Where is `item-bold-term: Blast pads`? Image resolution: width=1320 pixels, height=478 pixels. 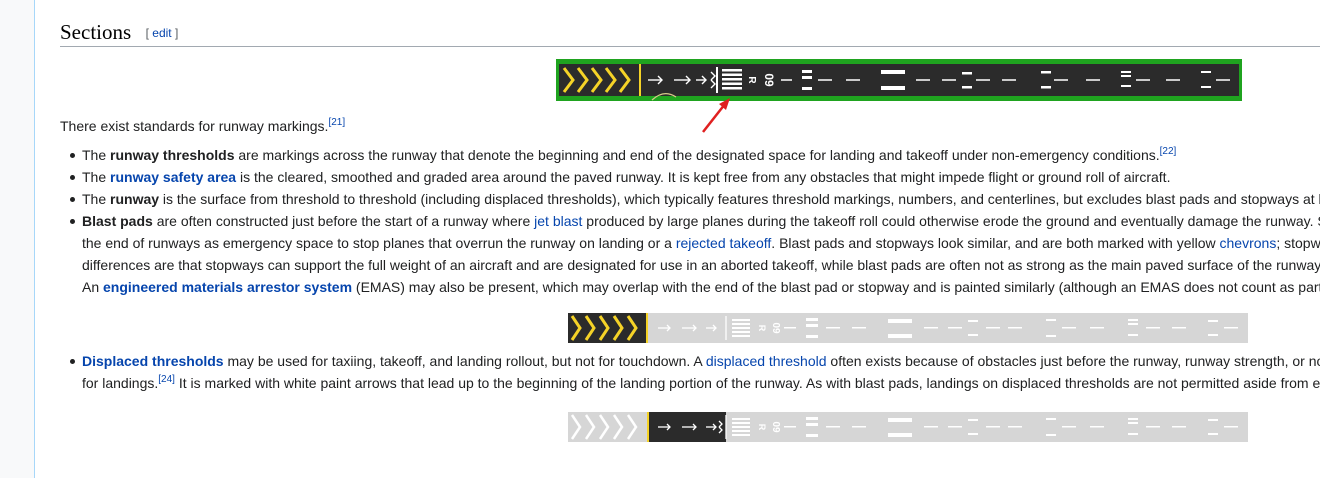 item-bold-term: Blast pads is located at coordinates (117, 221).